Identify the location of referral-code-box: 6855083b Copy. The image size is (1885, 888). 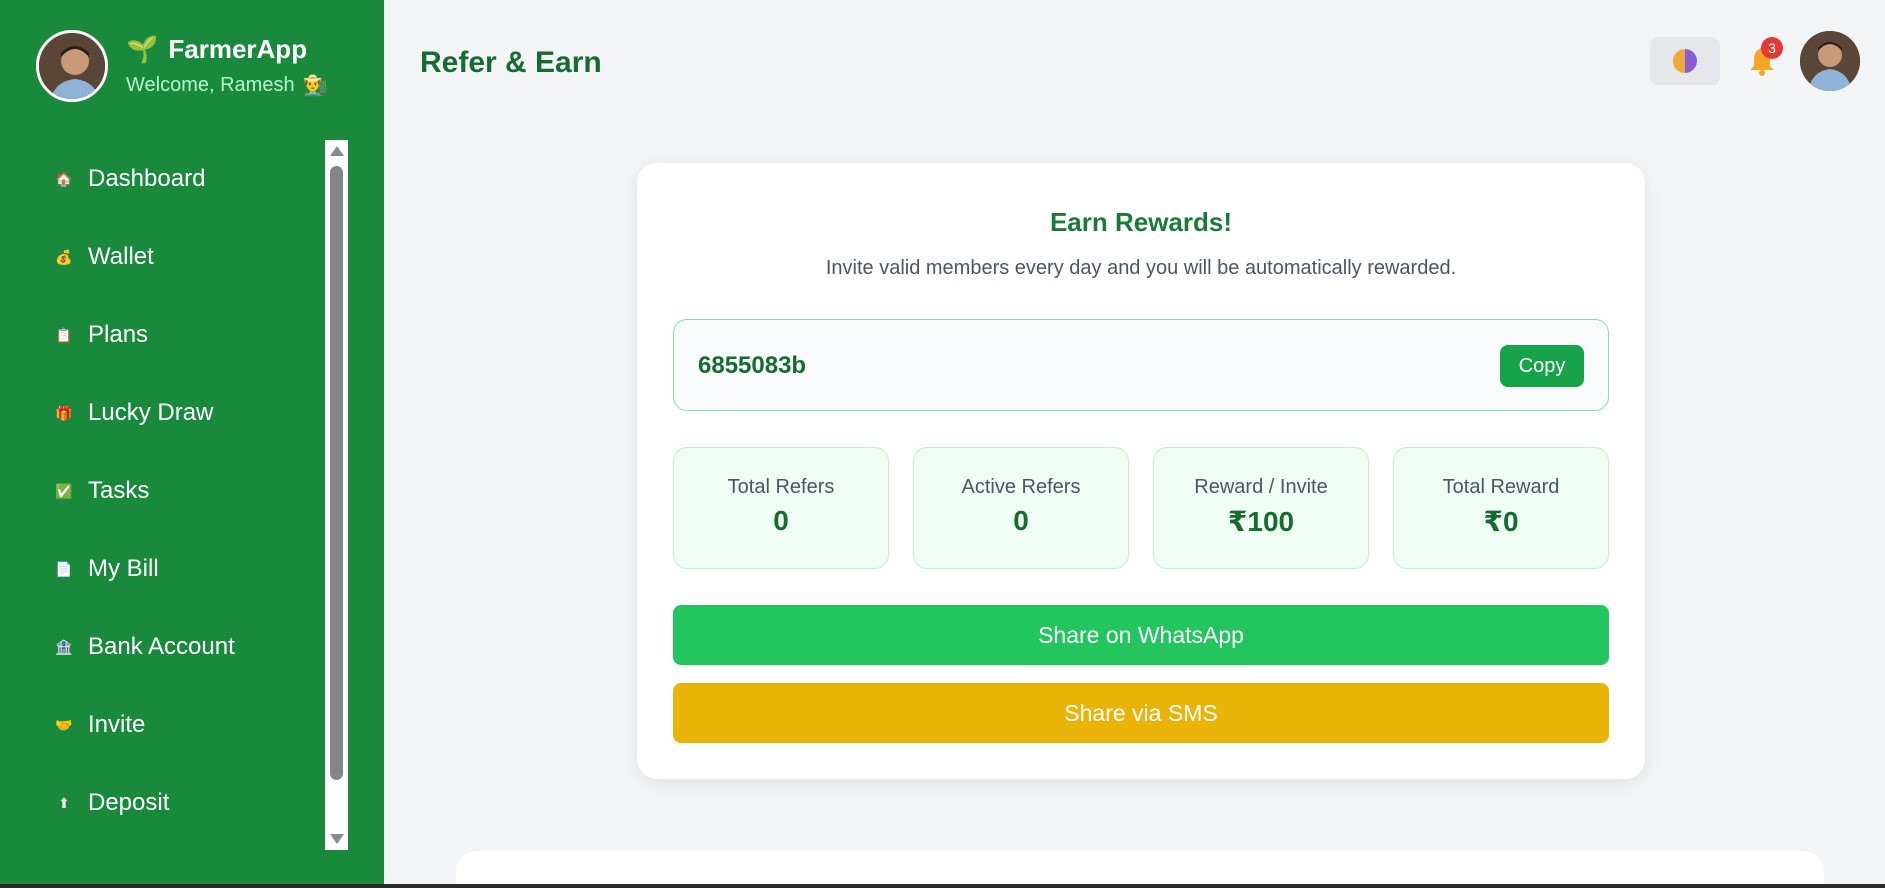
(1141, 365).